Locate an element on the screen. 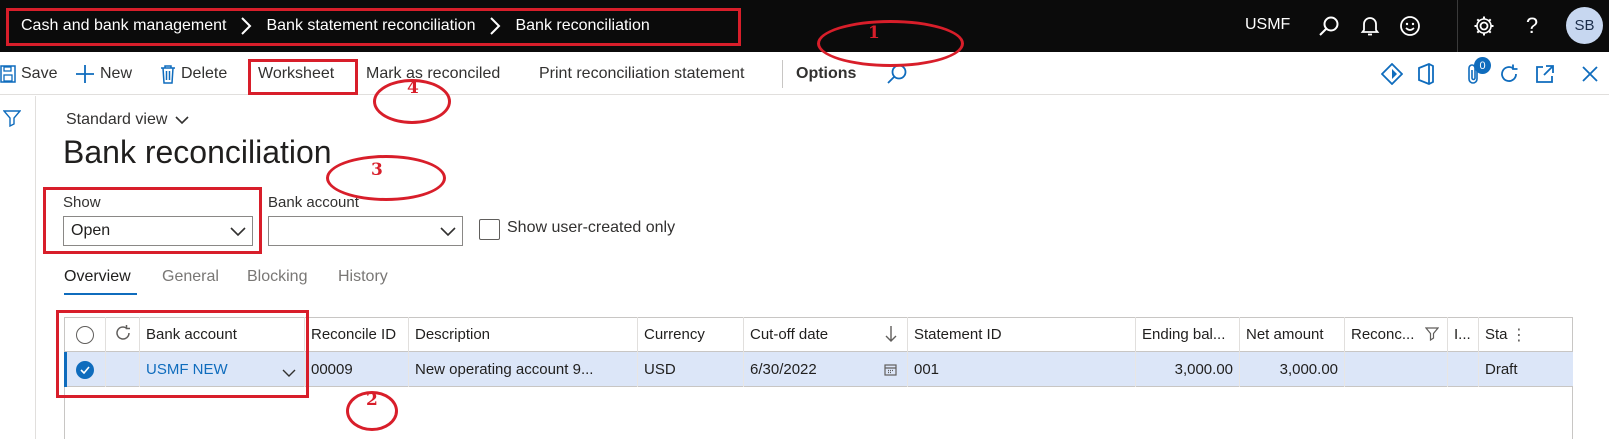 This screenshot has height=439, width=1609. reconcile-id-cell: 00009 is located at coordinates (357, 369).